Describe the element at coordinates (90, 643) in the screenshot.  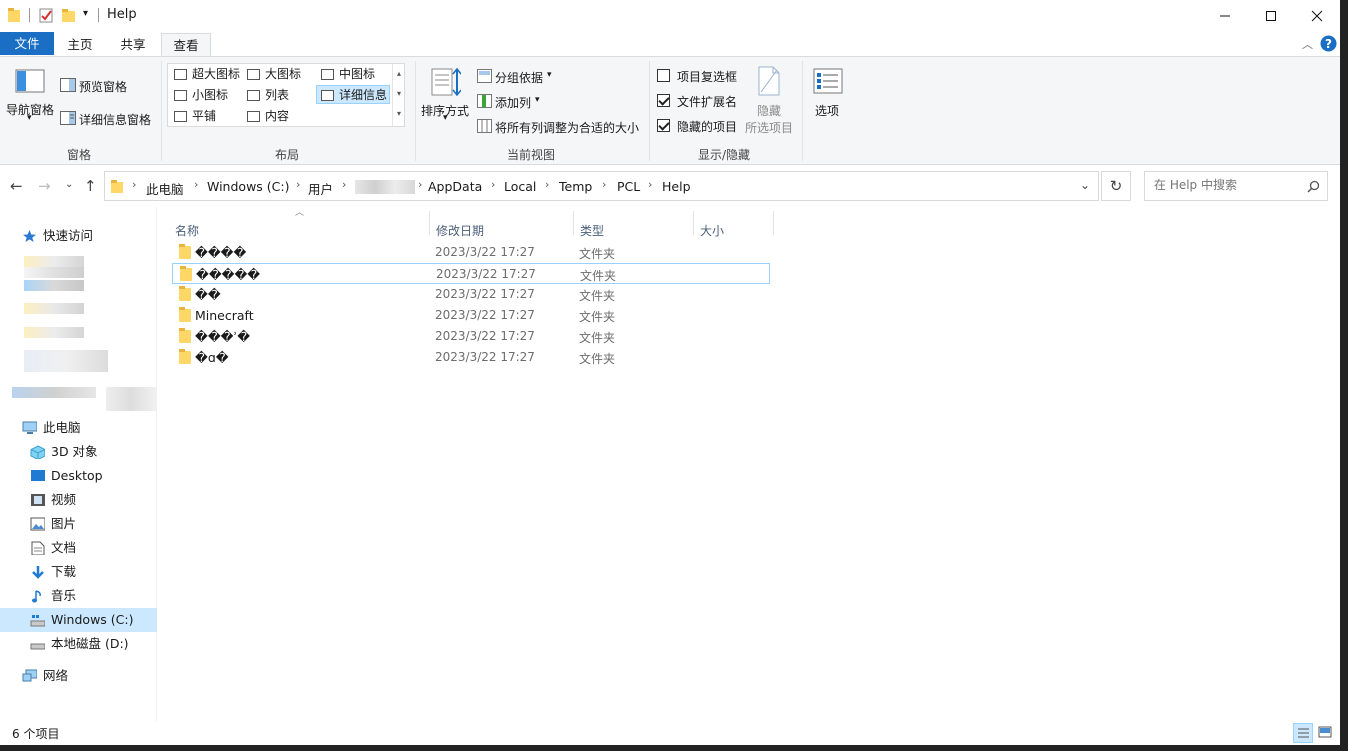
I see `nav-label: 本地磁盘 (D:)` at that location.